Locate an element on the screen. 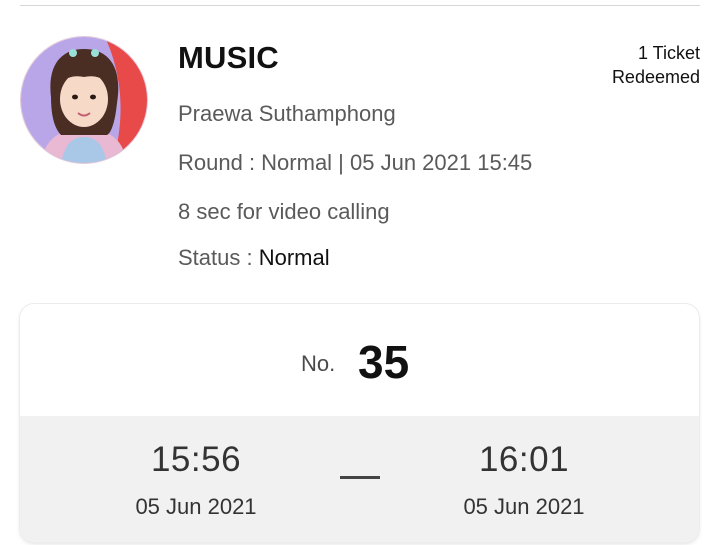 The height and width of the screenshot is (545, 720). start-date: 05 Jun 2021 is located at coordinates (196, 506).